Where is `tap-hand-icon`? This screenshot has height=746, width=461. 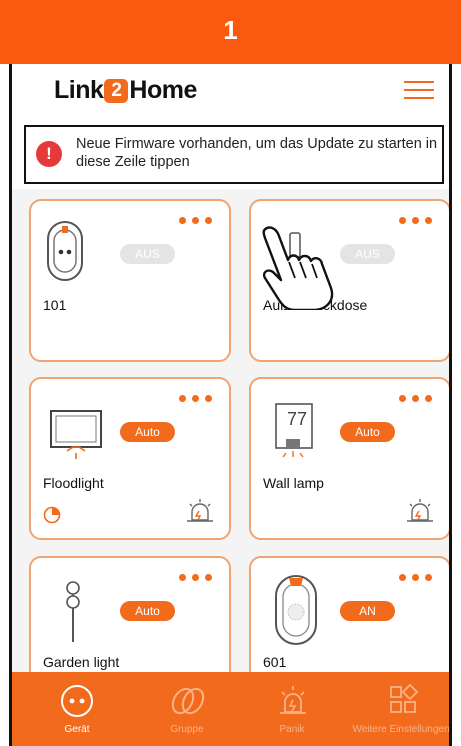
tap-hand-icon is located at coordinates (298, 268).